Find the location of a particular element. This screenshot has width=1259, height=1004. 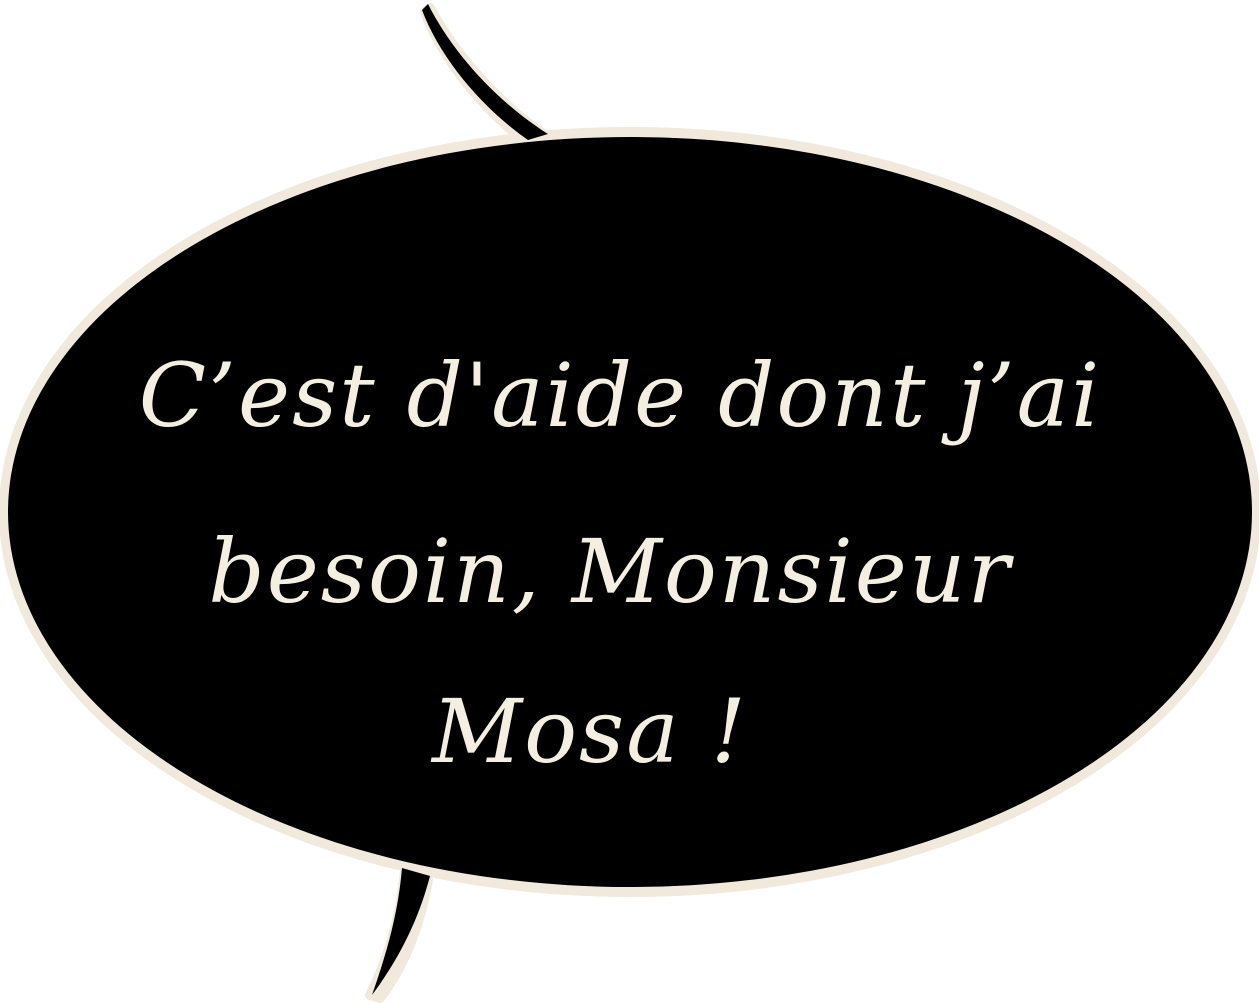

bubble-tail-bottom is located at coordinates (401, 931).